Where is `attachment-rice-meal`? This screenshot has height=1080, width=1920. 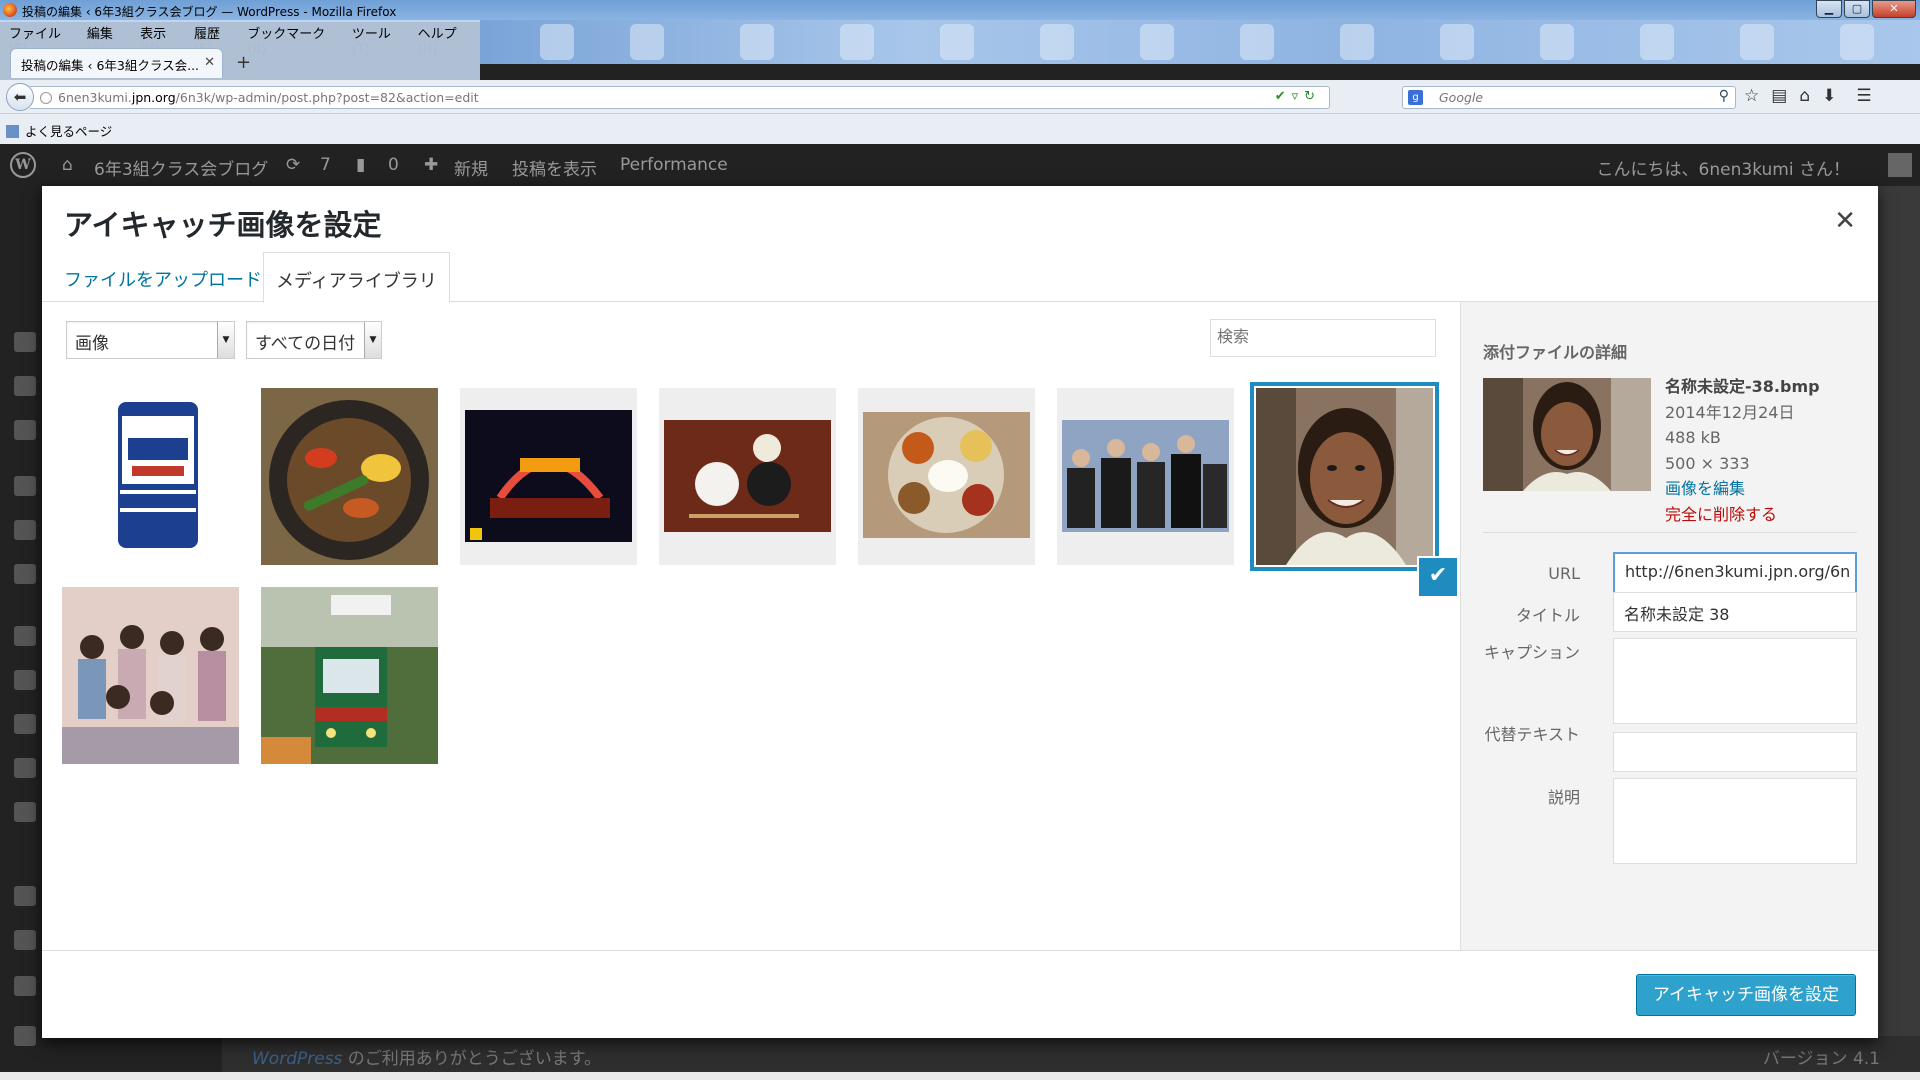
attachment-rice-meal is located at coordinates (747, 476).